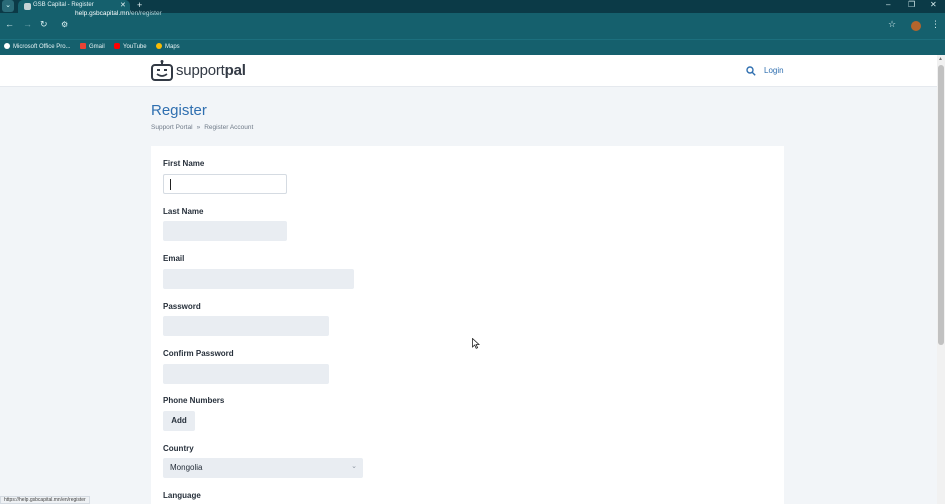 The height and width of the screenshot is (504, 945). I want to click on page-title: Register, so click(179, 110).